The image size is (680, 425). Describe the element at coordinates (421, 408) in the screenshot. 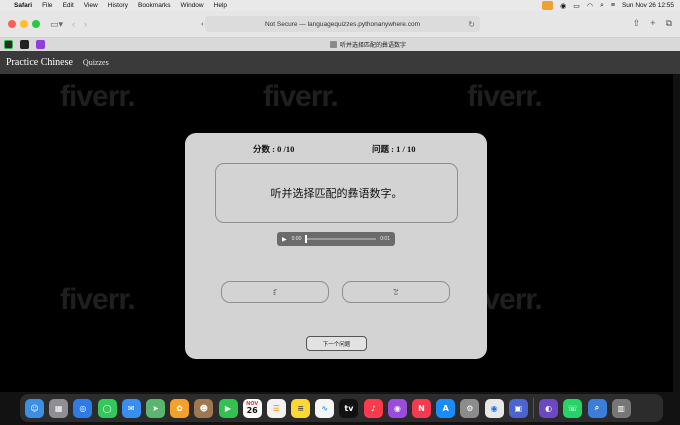

I see `news-icon: N` at that location.